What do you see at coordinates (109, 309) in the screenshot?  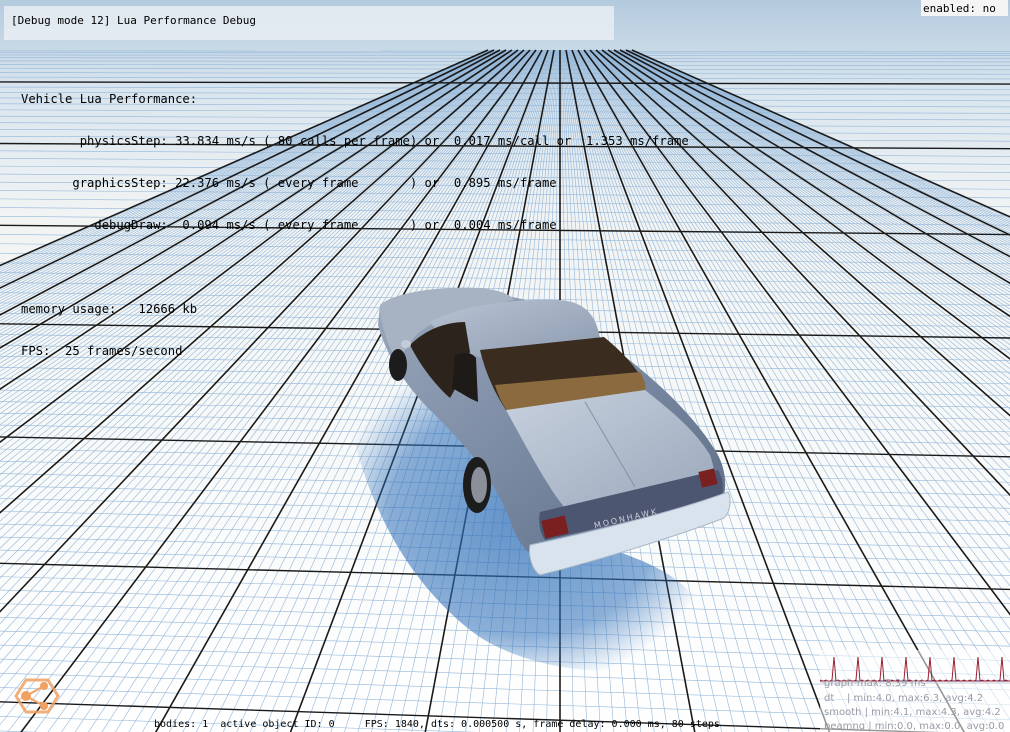 I see `perf-memory-usage: memory usage: 12666 kb` at bounding box center [109, 309].